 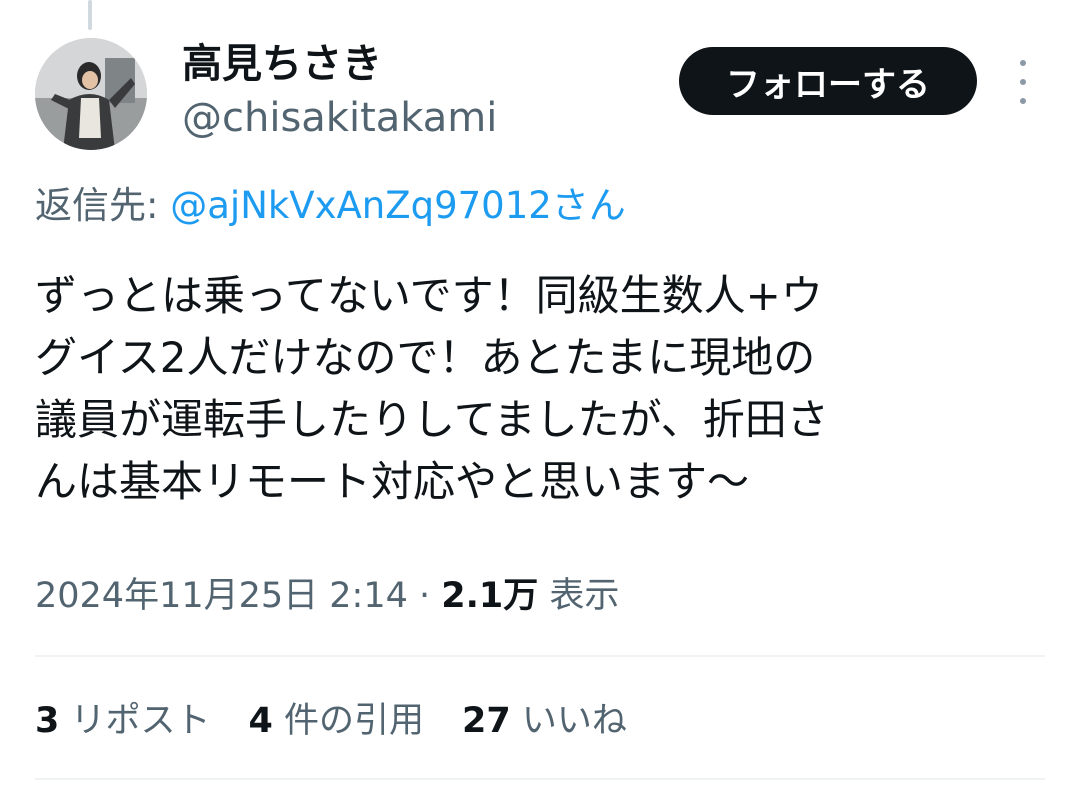 What do you see at coordinates (282, 64) in the screenshot?
I see `display-name: 高見ちさき` at bounding box center [282, 64].